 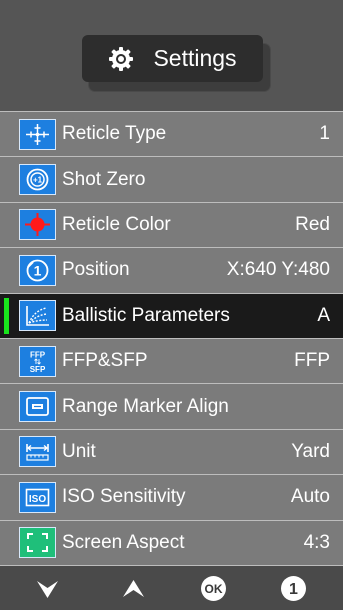 I want to click on settings-title-button: Settings, so click(x=172, y=58).